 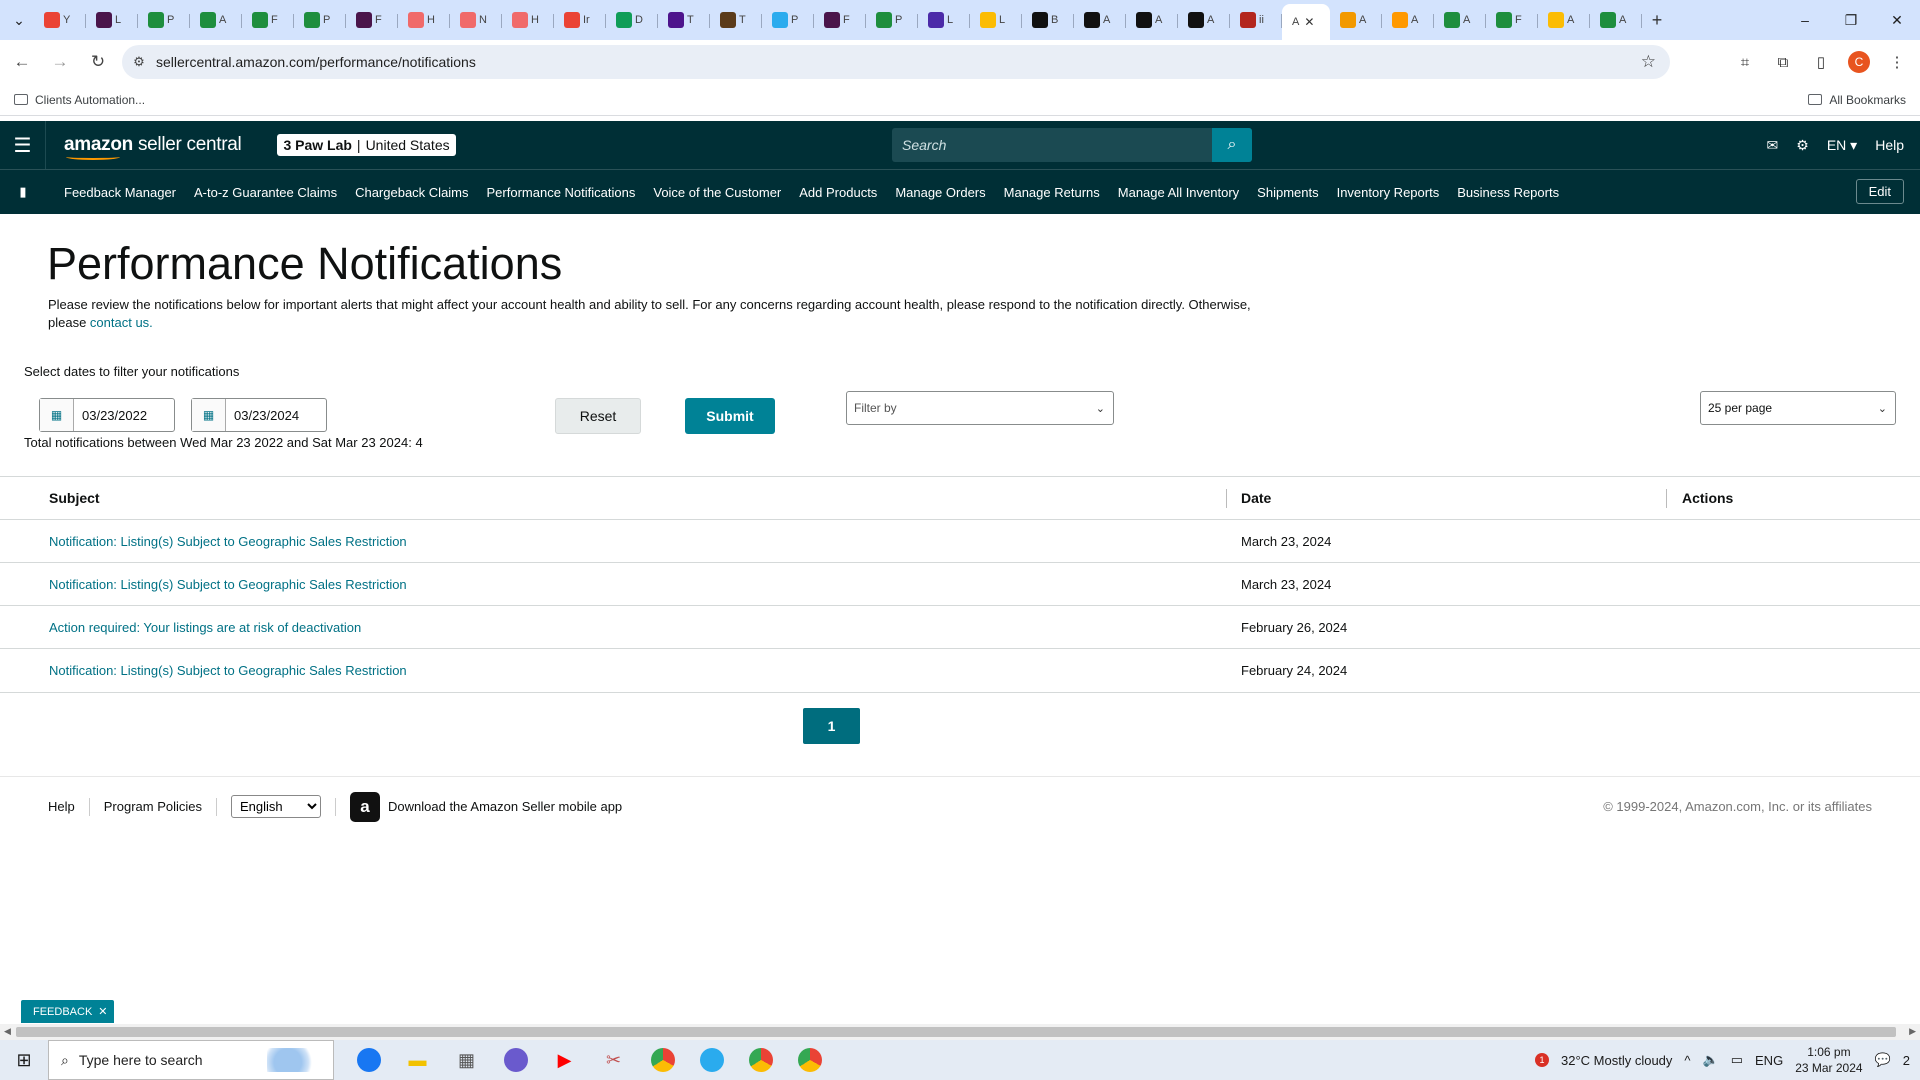 What do you see at coordinates (1798, 408) in the screenshot?
I see `per-page-dropdown: 25 per page ⌄` at bounding box center [1798, 408].